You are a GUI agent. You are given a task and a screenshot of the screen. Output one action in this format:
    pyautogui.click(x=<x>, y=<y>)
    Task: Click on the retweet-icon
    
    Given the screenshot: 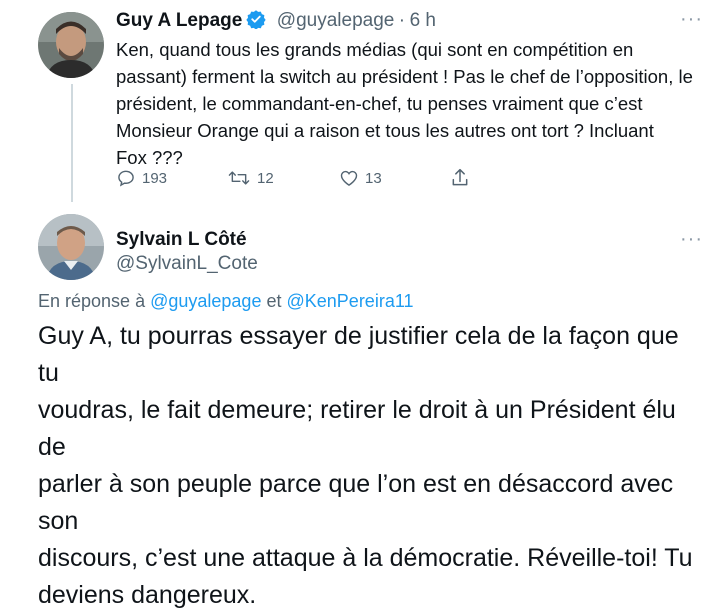 What is the action you would take?
    pyautogui.click(x=239, y=178)
    